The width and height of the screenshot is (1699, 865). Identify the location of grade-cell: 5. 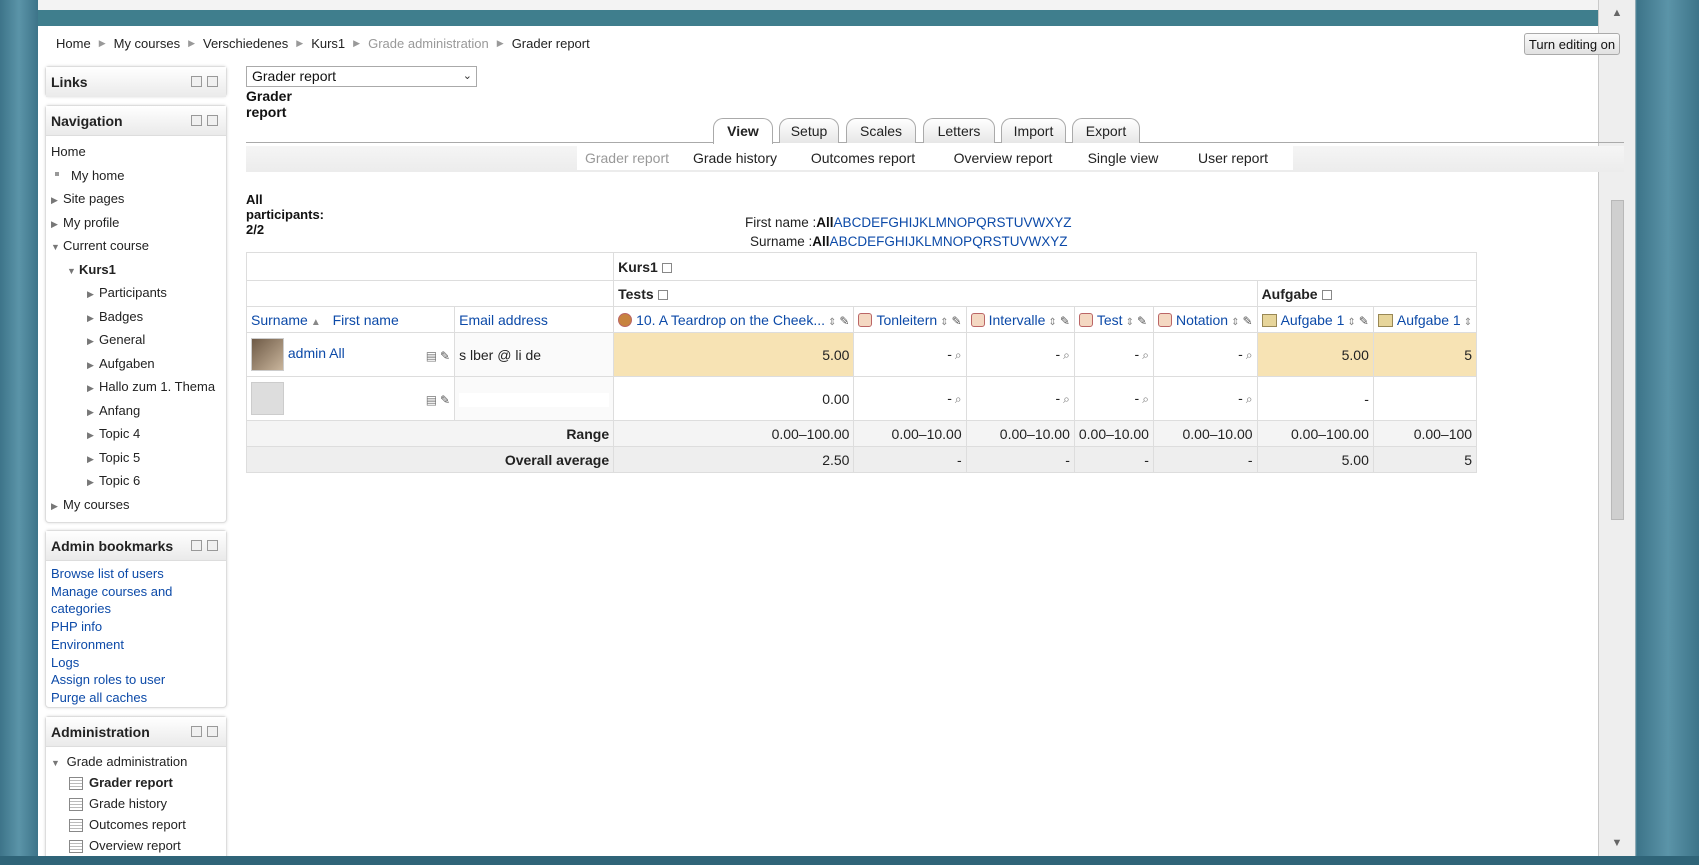
(1425, 354).